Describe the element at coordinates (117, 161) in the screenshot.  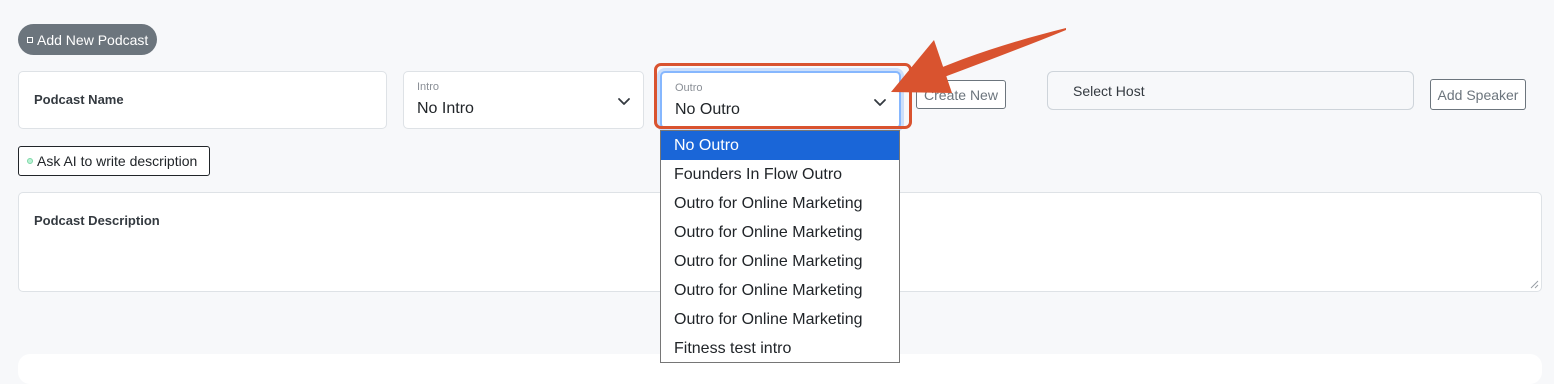
I see `ask-ai-label: Ask AI to write description` at that location.